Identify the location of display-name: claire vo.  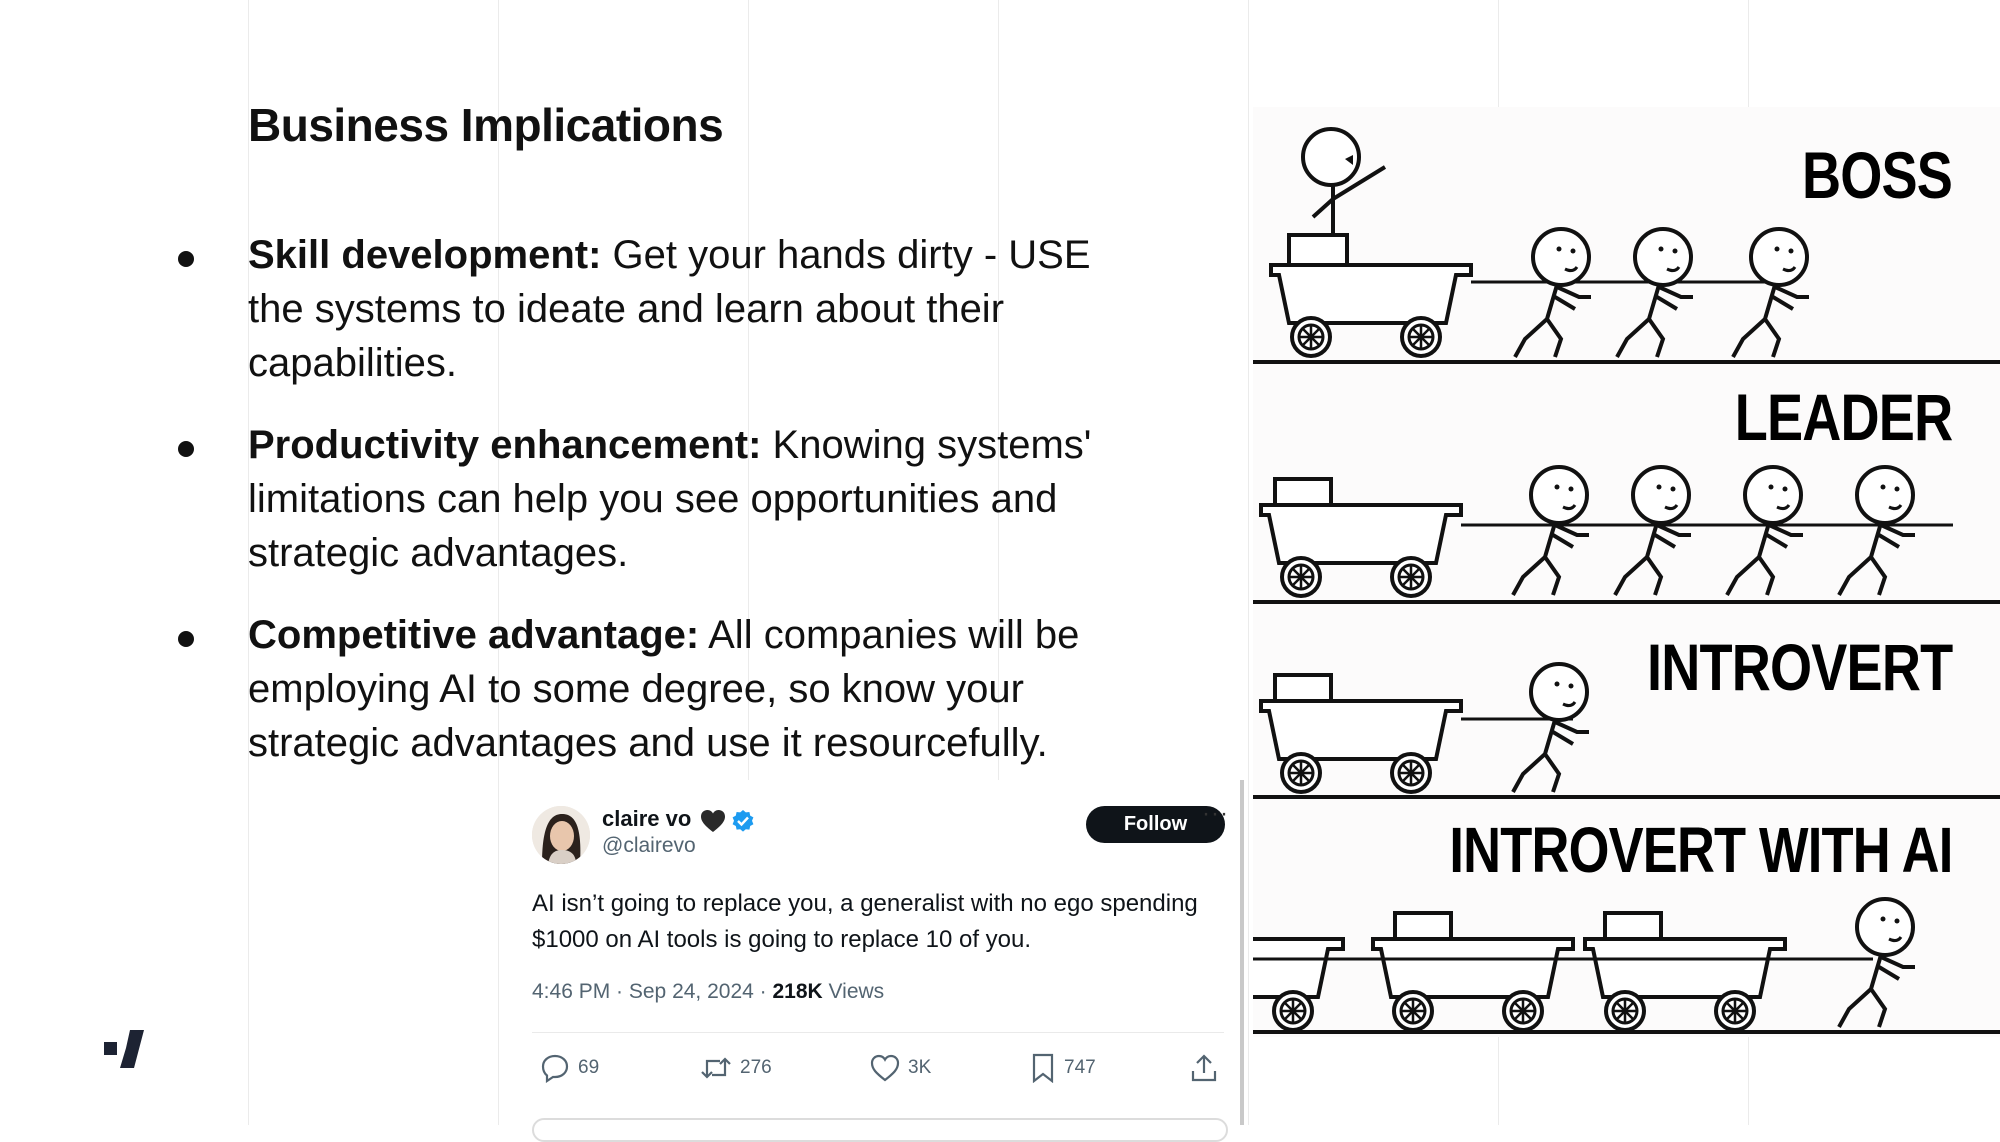
(646, 819).